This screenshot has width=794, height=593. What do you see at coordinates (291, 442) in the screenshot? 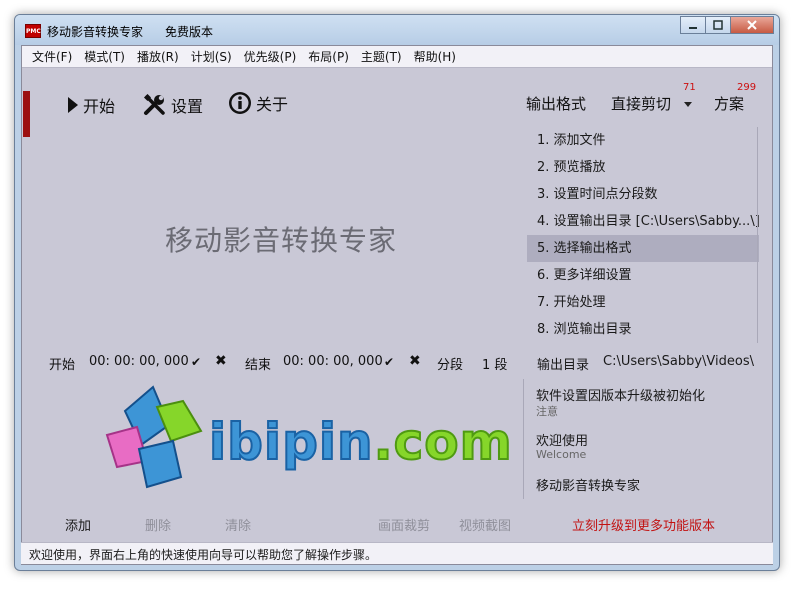
I see `logo-text-main: ibipin` at bounding box center [291, 442].